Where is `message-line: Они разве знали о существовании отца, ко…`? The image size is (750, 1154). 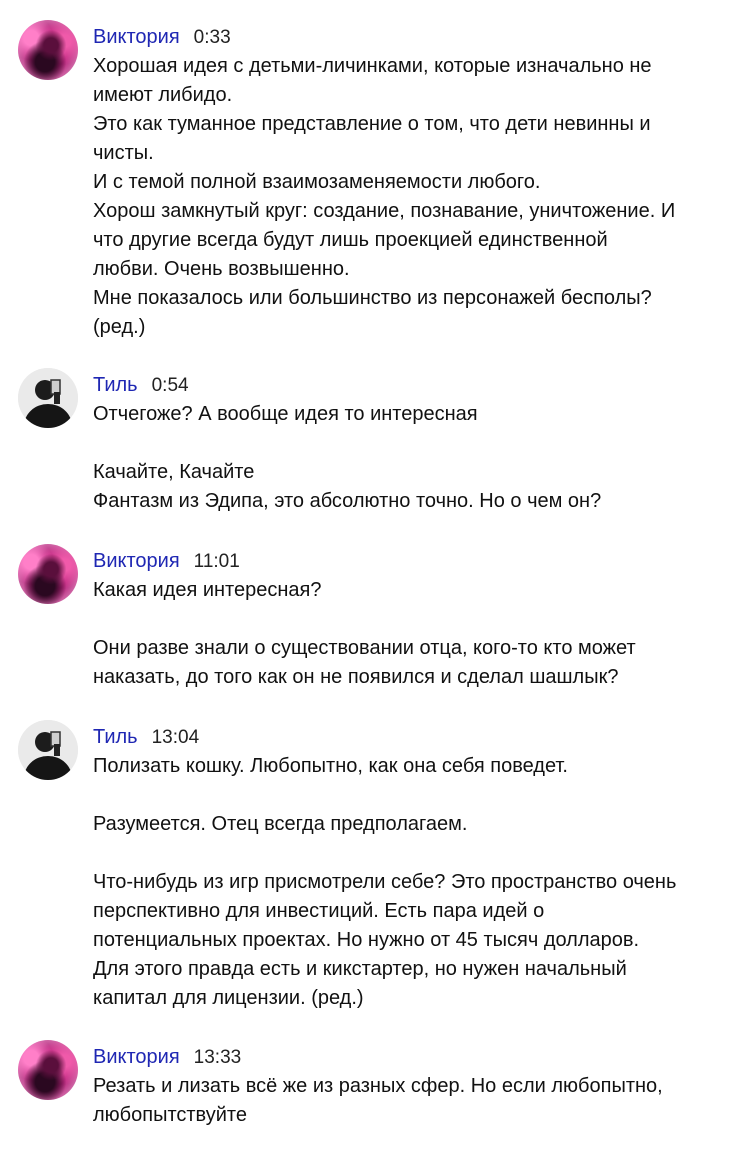
message-line: Они разве знали о существовании отца, ко… is located at coordinates (364, 648).